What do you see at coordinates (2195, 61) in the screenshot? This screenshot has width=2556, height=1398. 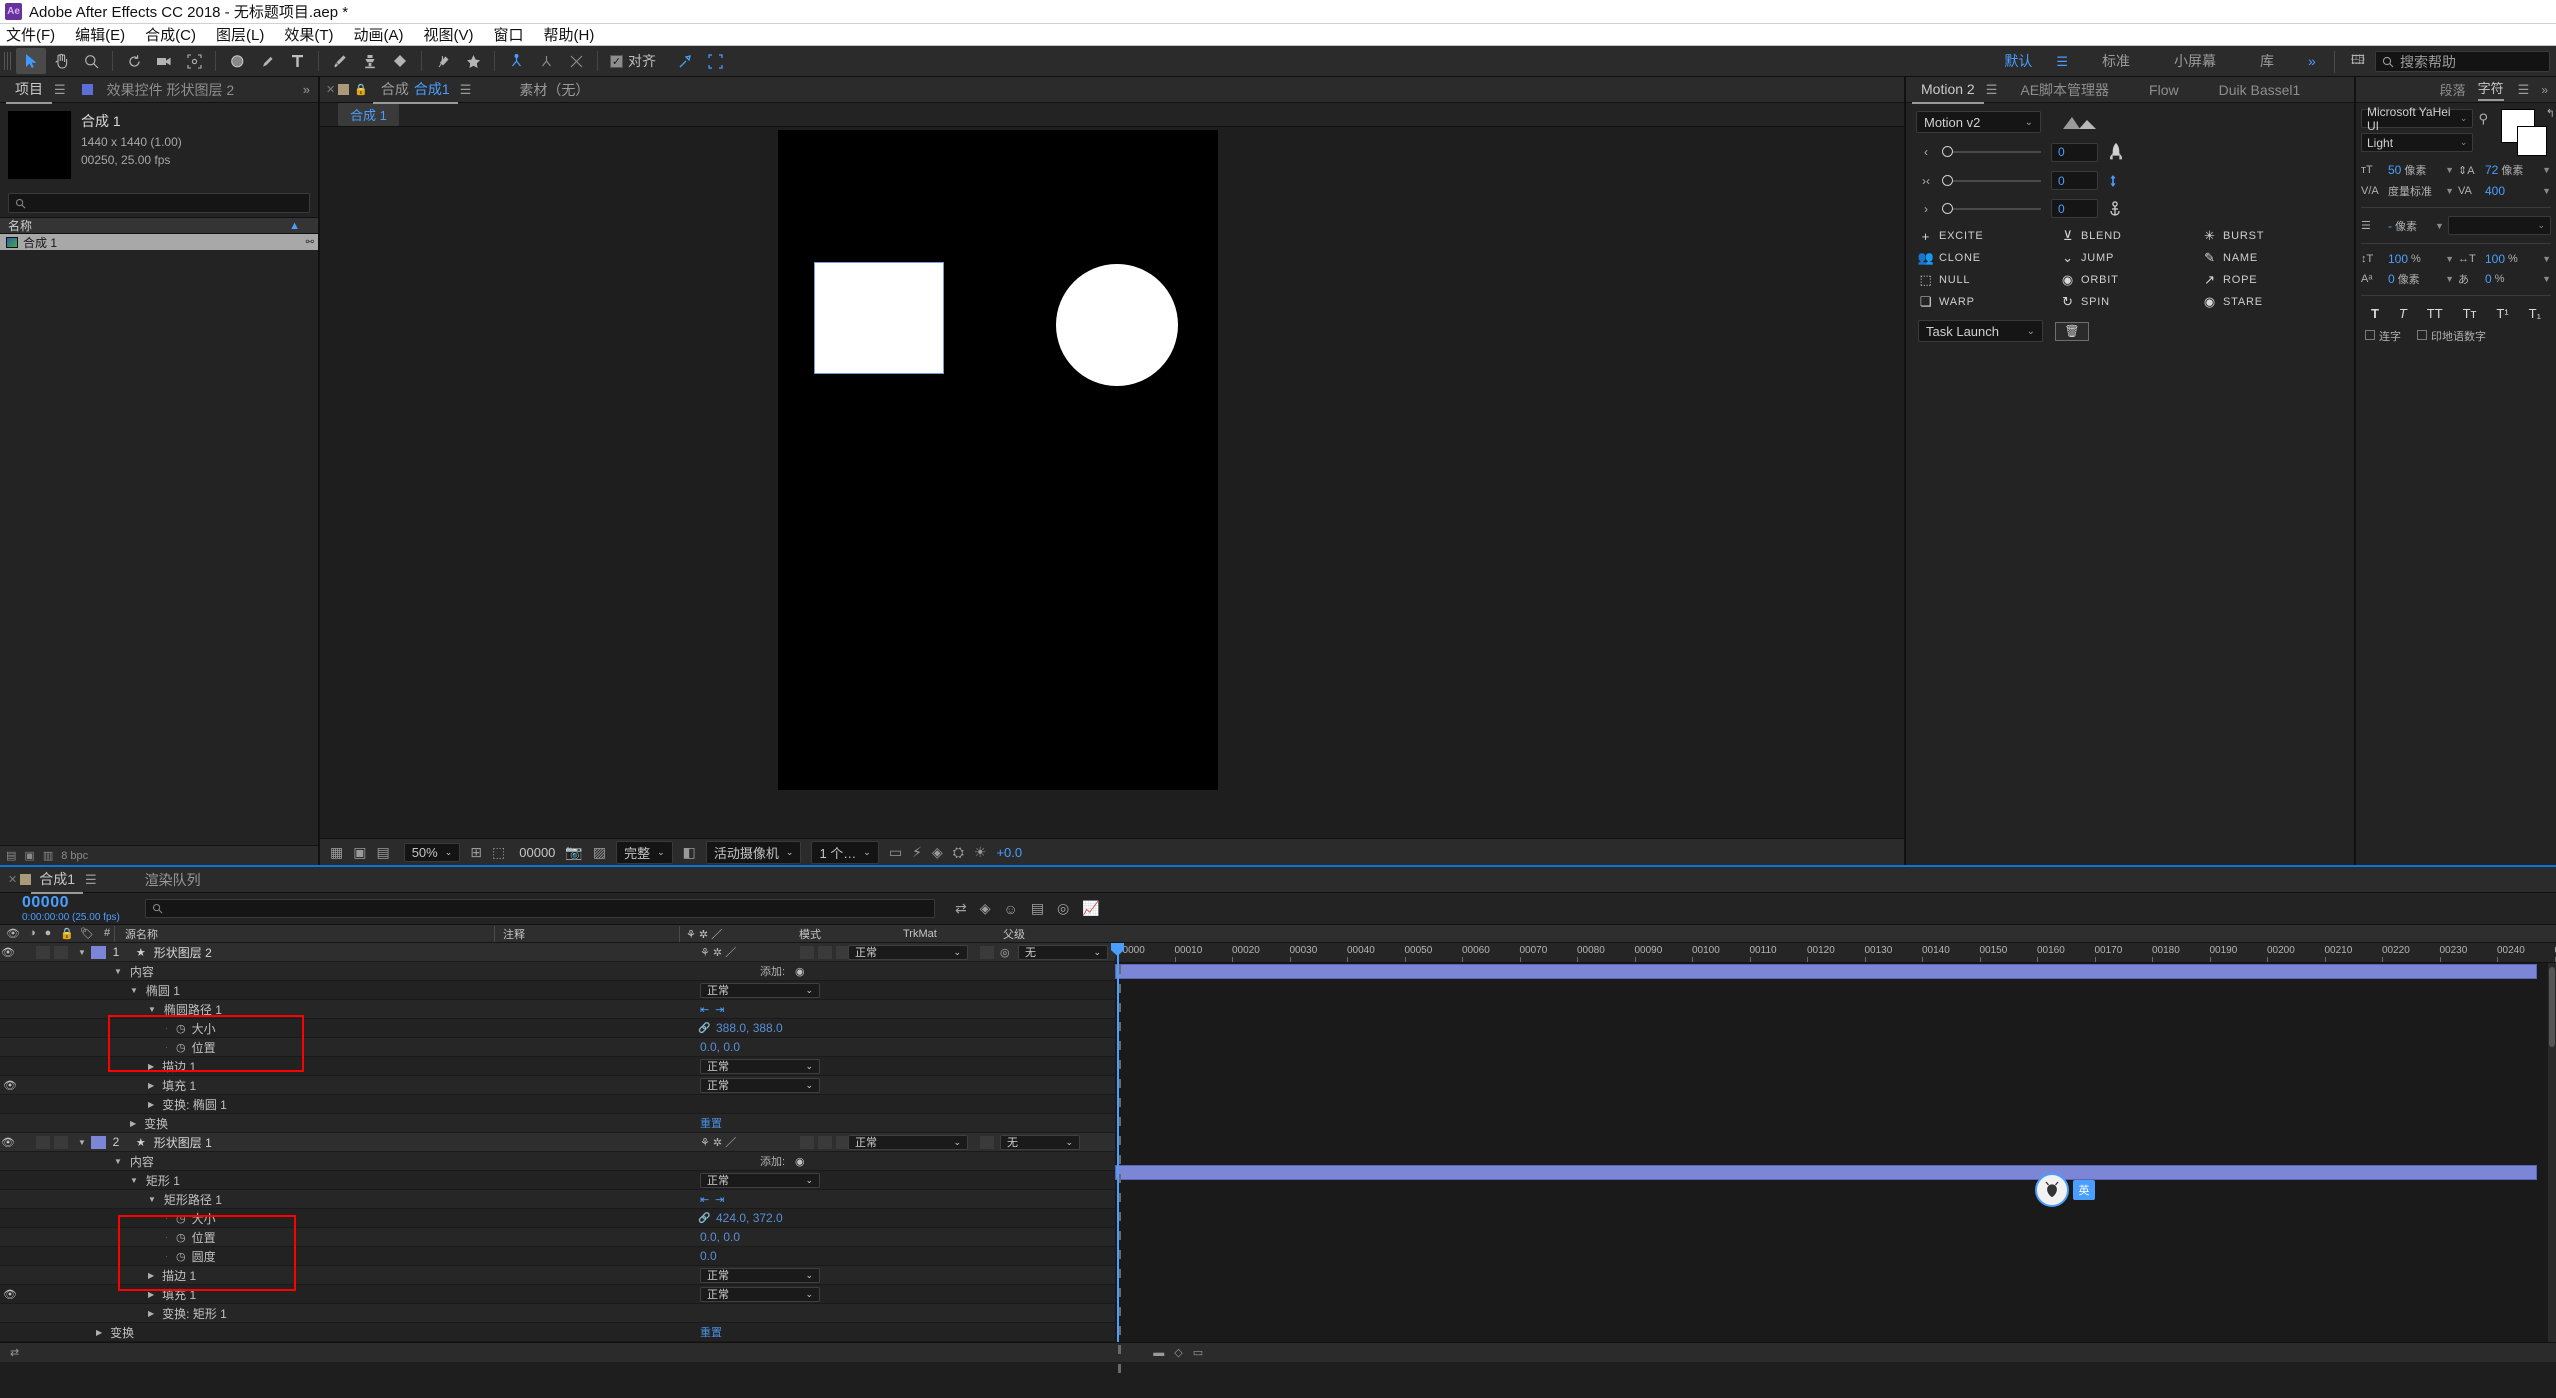 I see `workspace-small-screen: 小屏幕` at bounding box center [2195, 61].